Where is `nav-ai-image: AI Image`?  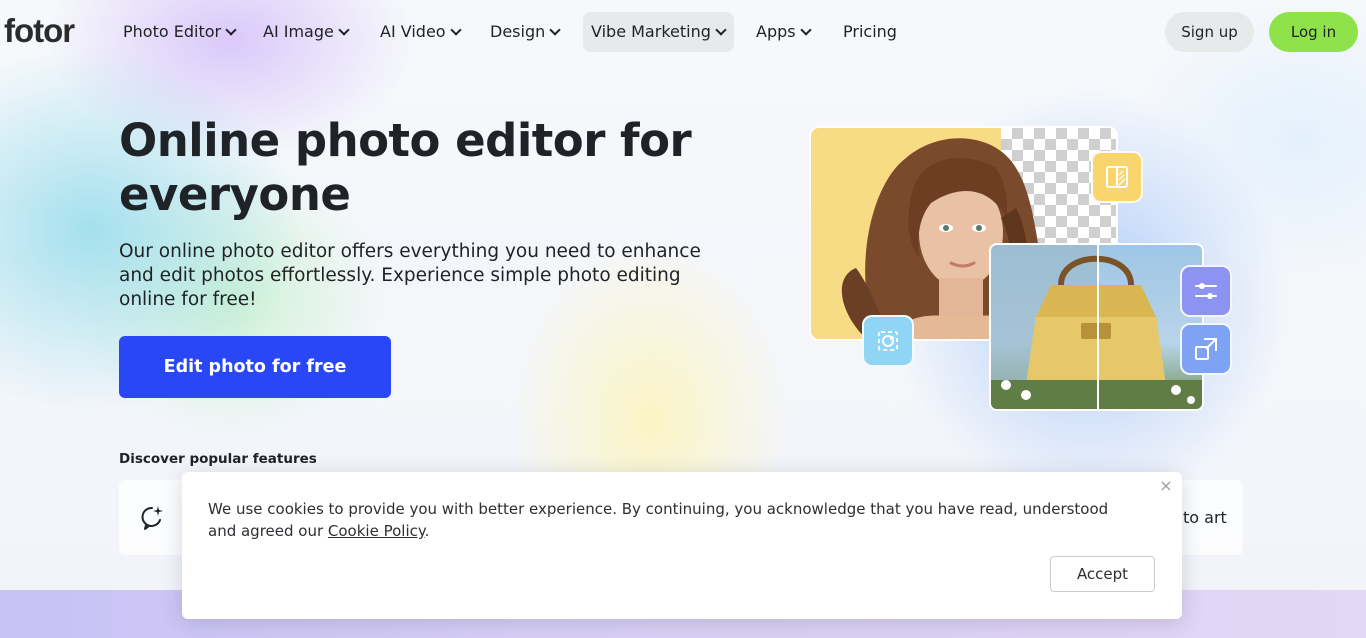 nav-ai-image: AI Image is located at coordinates (305, 32).